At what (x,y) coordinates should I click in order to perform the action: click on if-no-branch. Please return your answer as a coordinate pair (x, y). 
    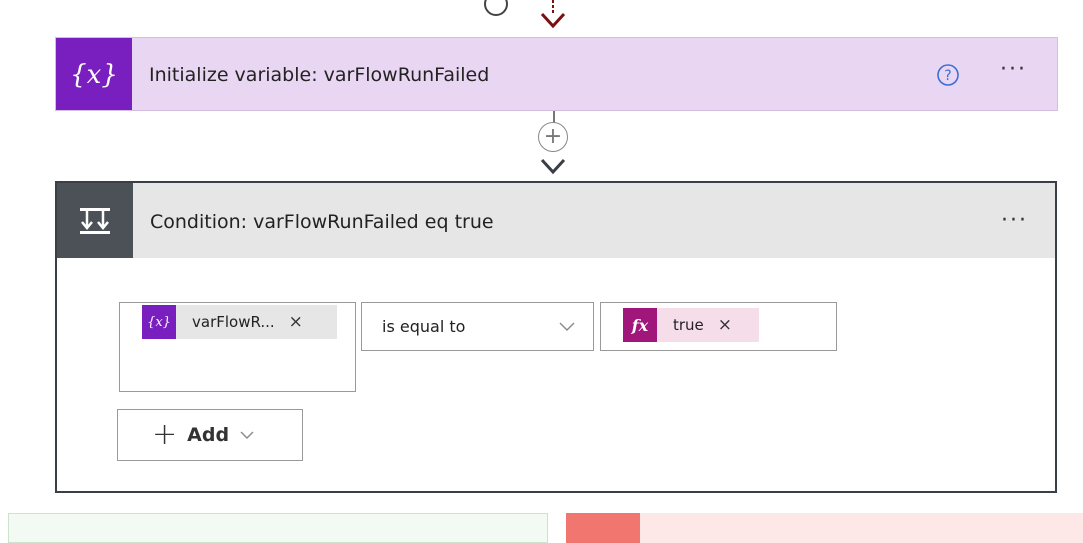
    Looking at the image, I should click on (824, 528).